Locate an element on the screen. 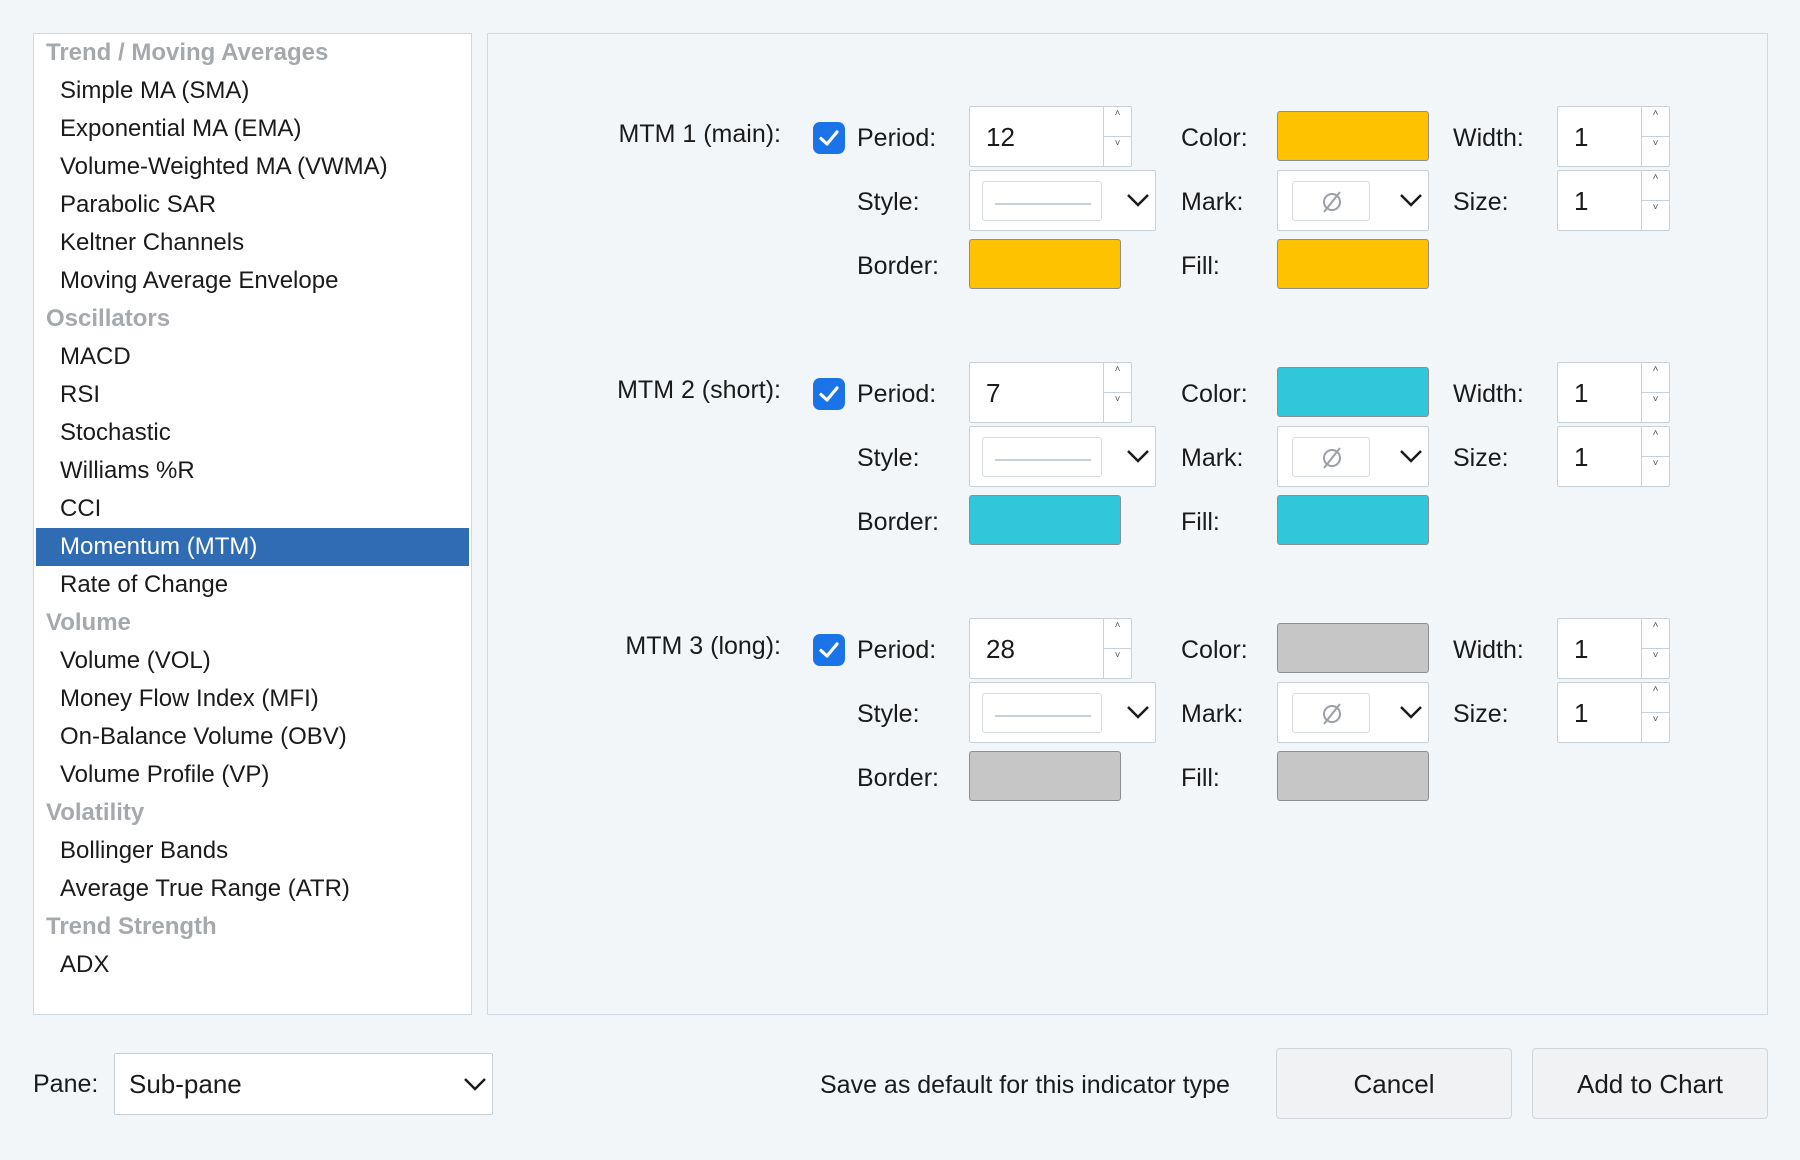 Image resolution: width=1800 pixels, height=1160 pixels. period-spinner: 12 ˄ ˅ is located at coordinates (1050, 136).